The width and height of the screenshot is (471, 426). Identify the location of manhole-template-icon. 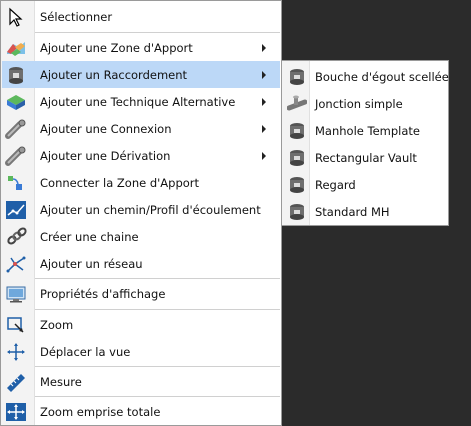
(297, 131).